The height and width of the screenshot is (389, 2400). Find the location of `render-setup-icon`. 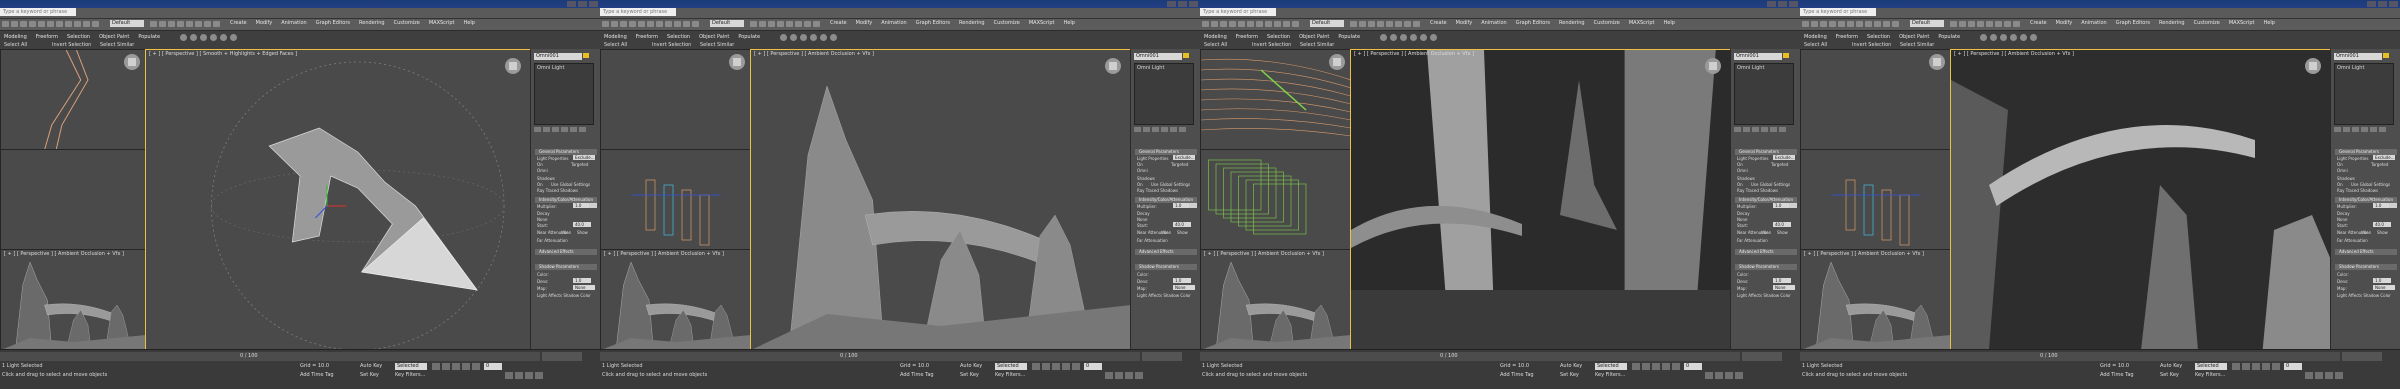

render-setup-icon is located at coordinates (1398, 24).